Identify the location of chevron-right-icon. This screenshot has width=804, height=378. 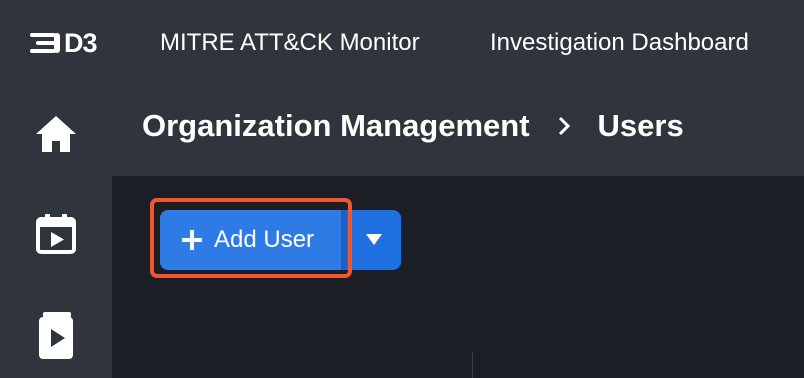
(564, 126).